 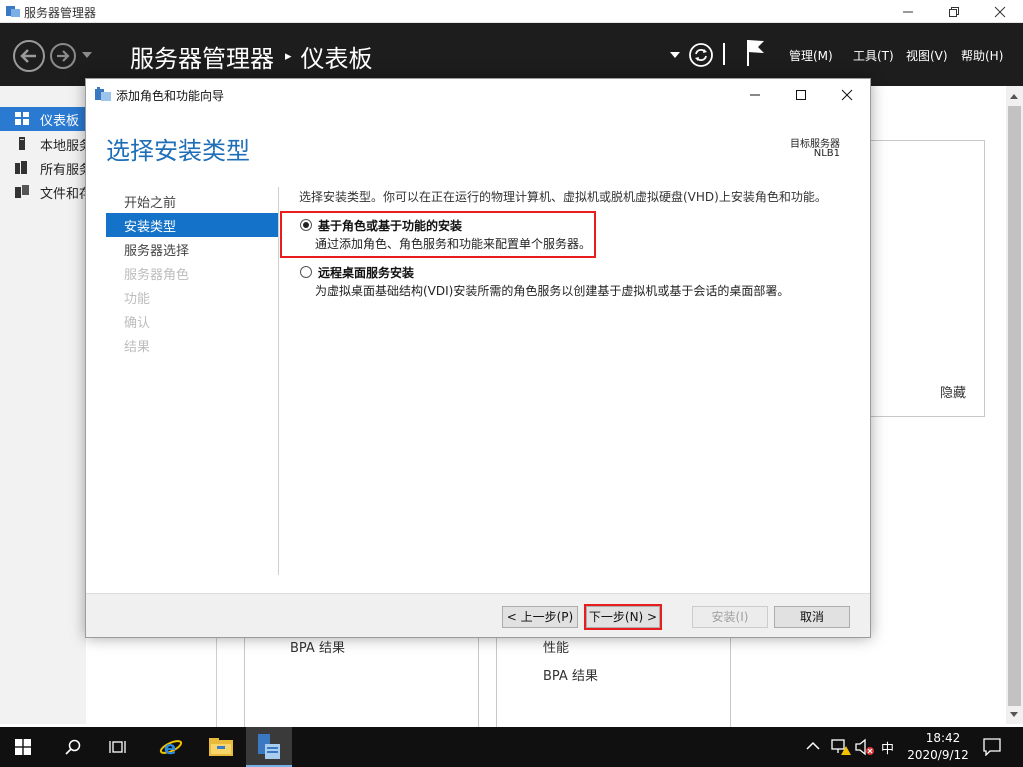 What do you see at coordinates (306, 272) in the screenshot?
I see `remote-desktop-radio` at bounding box center [306, 272].